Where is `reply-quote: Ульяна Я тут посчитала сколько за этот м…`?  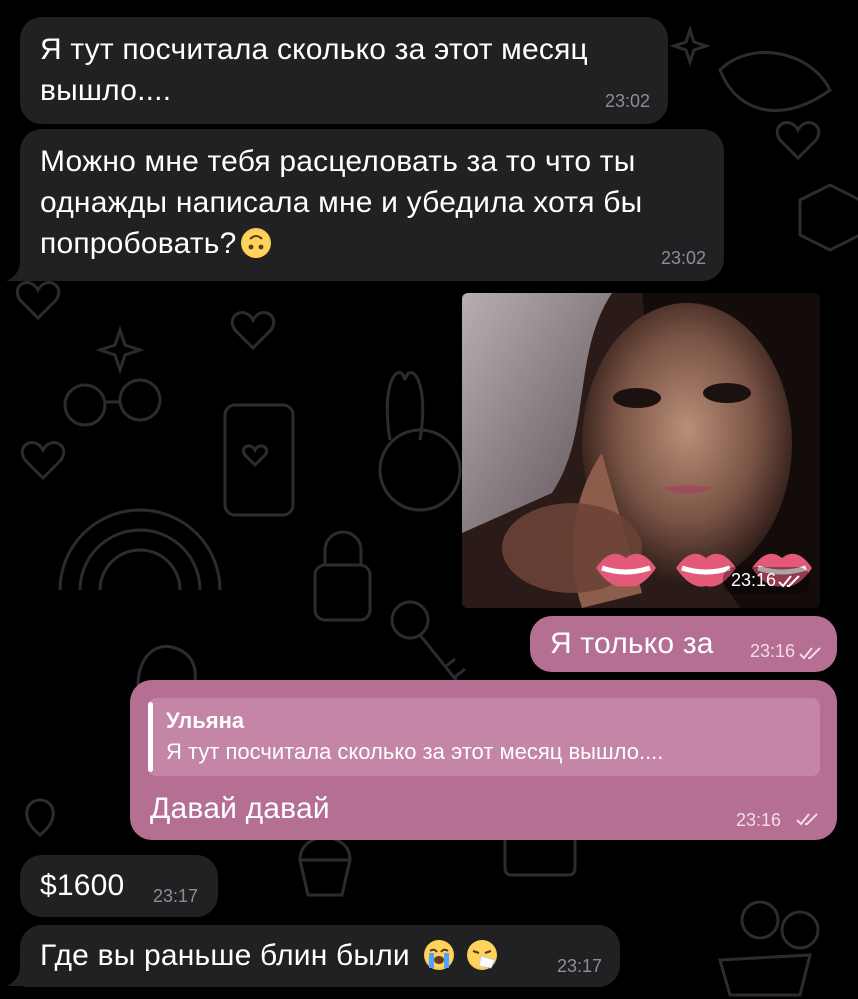 reply-quote: Ульяна Я тут посчитала сколько за этот м… is located at coordinates (484, 737).